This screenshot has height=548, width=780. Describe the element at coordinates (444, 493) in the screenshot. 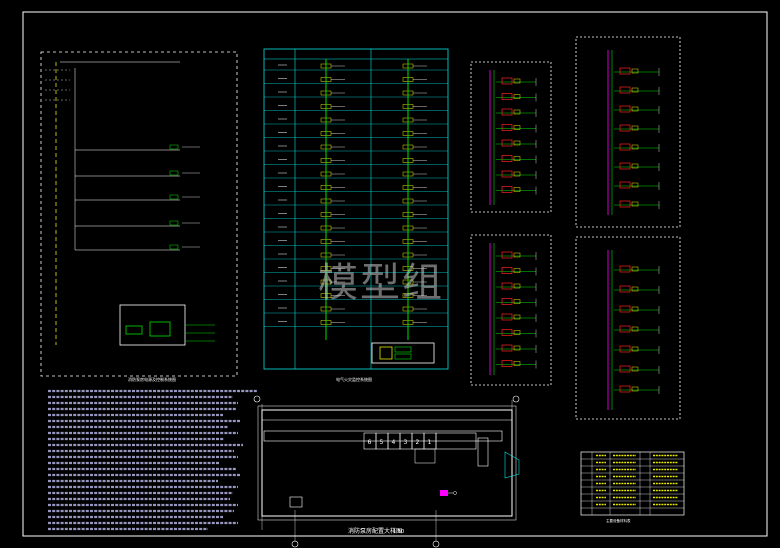

I see `equipment-marker` at that location.